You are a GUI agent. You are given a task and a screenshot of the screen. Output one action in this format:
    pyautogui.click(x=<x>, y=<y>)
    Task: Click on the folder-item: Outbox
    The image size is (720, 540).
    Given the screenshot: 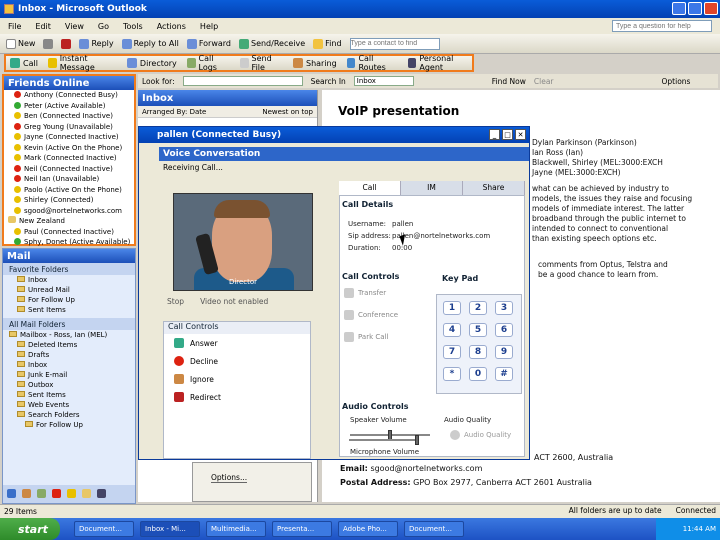 What is the action you would take?
    pyautogui.click(x=69, y=385)
    